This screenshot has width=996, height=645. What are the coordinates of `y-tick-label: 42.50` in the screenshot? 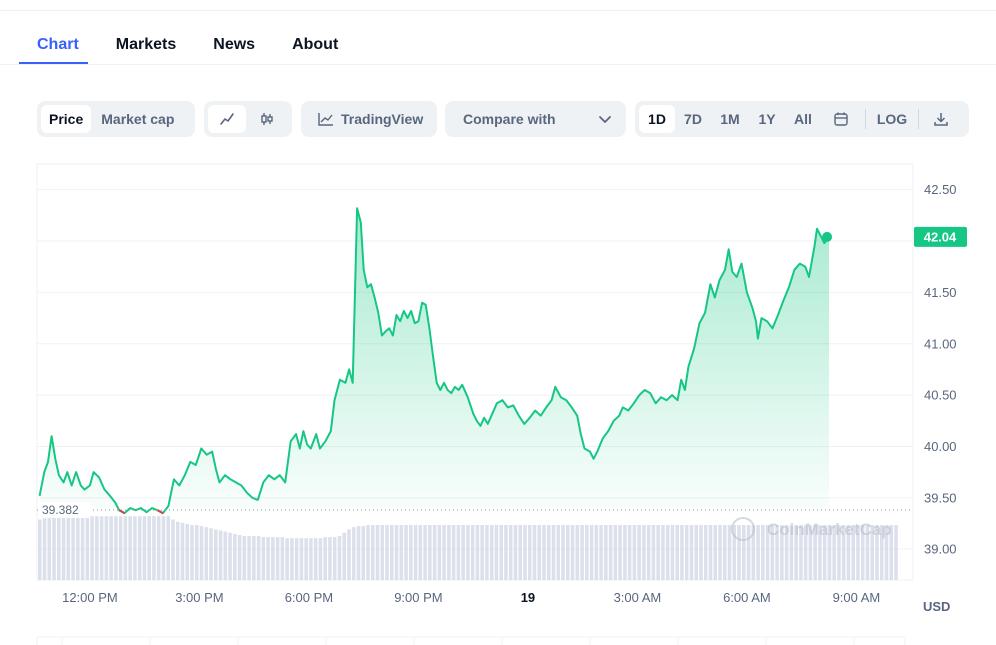 It's located at (940, 189).